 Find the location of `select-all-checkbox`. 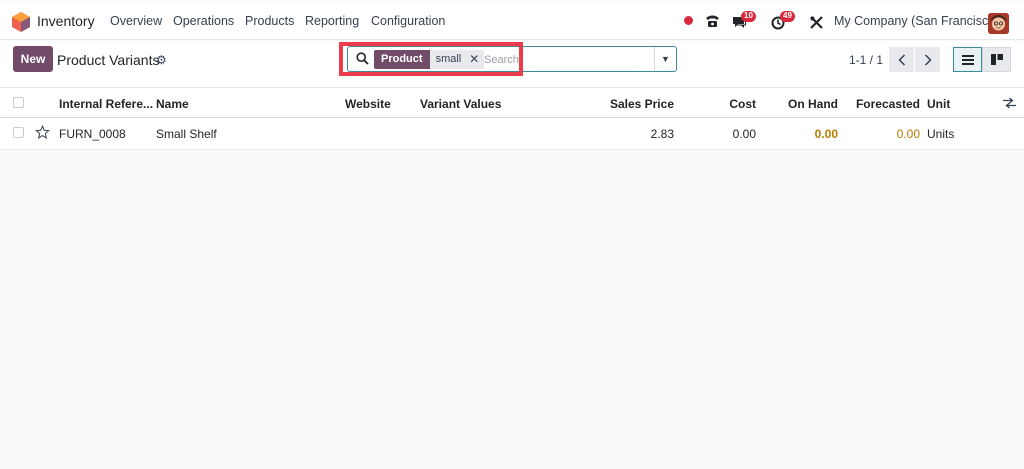

select-all-checkbox is located at coordinates (18, 102).